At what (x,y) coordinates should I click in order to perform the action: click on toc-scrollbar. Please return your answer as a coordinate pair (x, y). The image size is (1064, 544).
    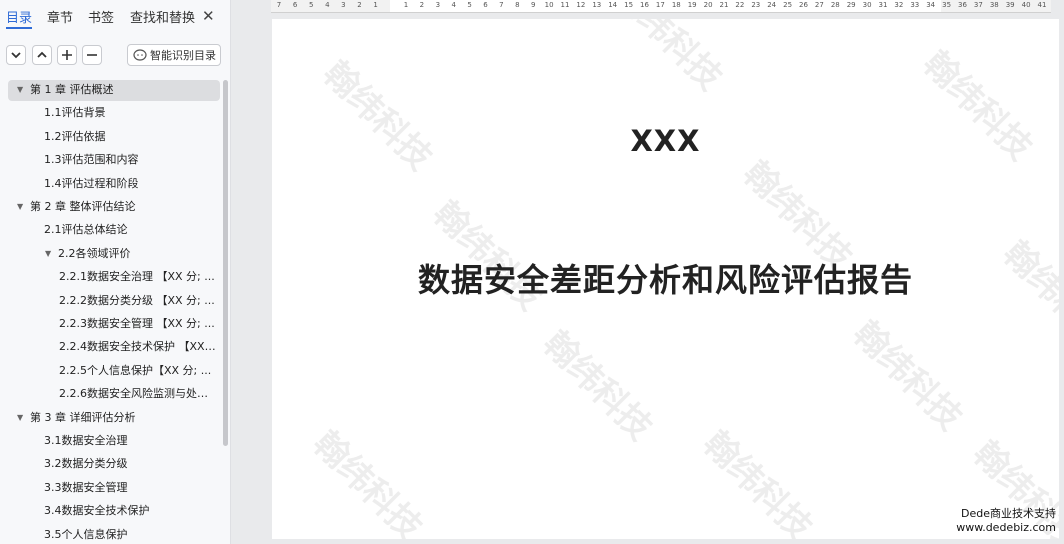
    Looking at the image, I should click on (225, 263).